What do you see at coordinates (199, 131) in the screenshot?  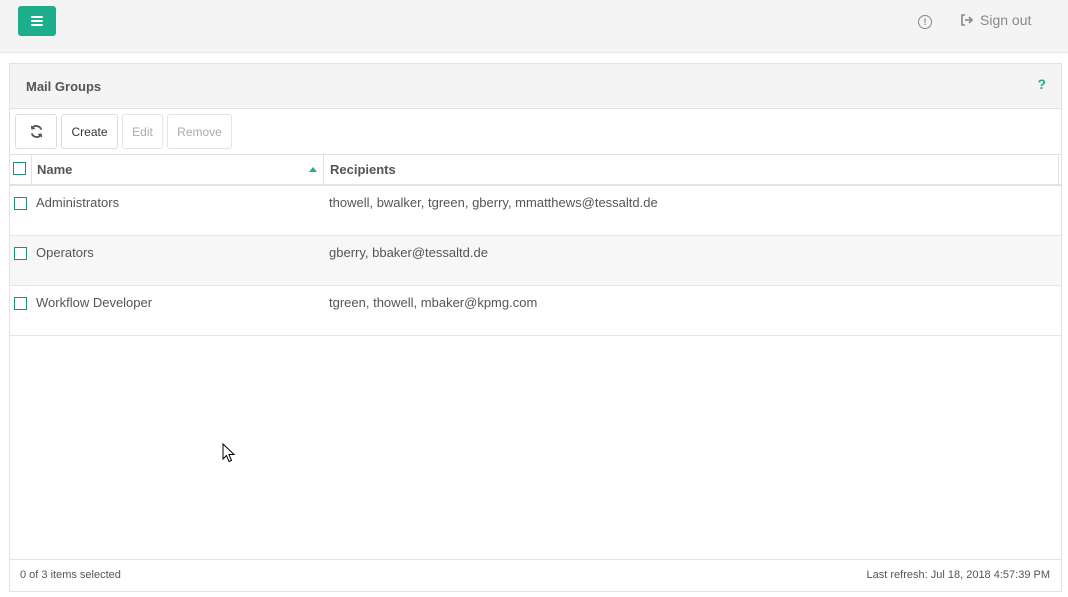 I see `remove-button: Remove` at bounding box center [199, 131].